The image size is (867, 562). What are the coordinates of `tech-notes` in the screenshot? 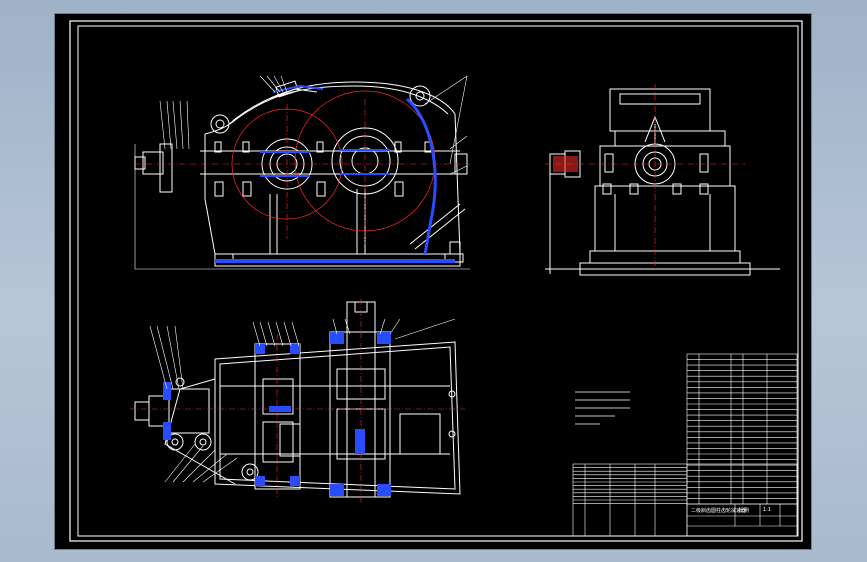 It's located at (602, 408).